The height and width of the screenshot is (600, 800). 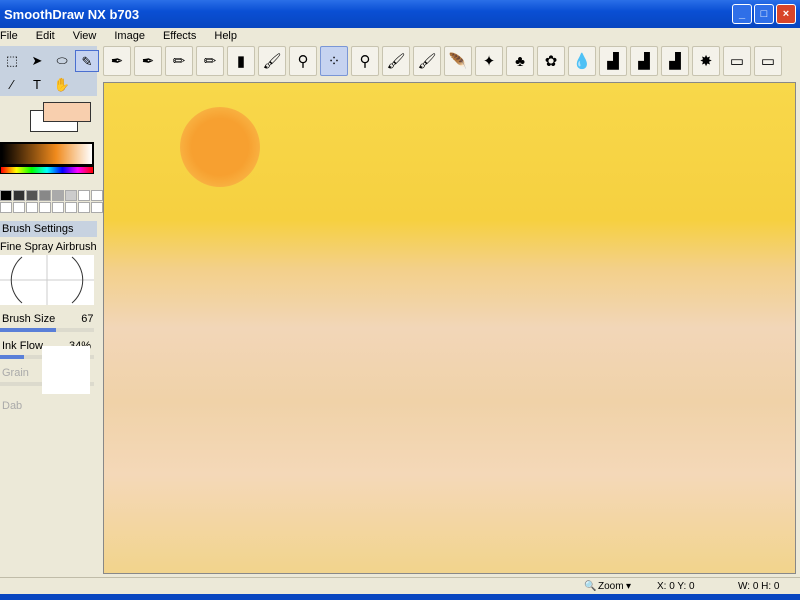 What do you see at coordinates (628, 586) in the screenshot?
I see `zoom-chevron-down-icon: ▾` at bounding box center [628, 586].